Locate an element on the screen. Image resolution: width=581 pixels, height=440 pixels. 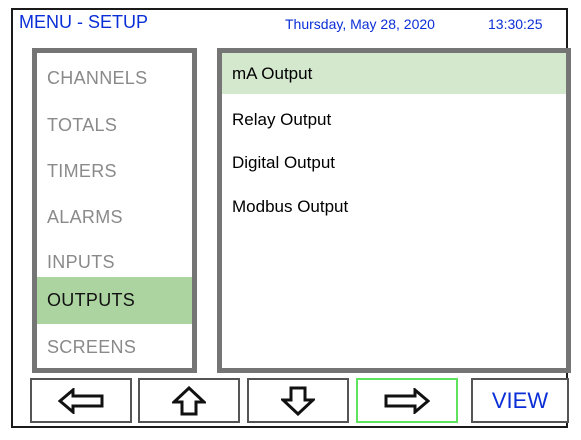
time-display: 13:30:25 is located at coordinates (515, 24).